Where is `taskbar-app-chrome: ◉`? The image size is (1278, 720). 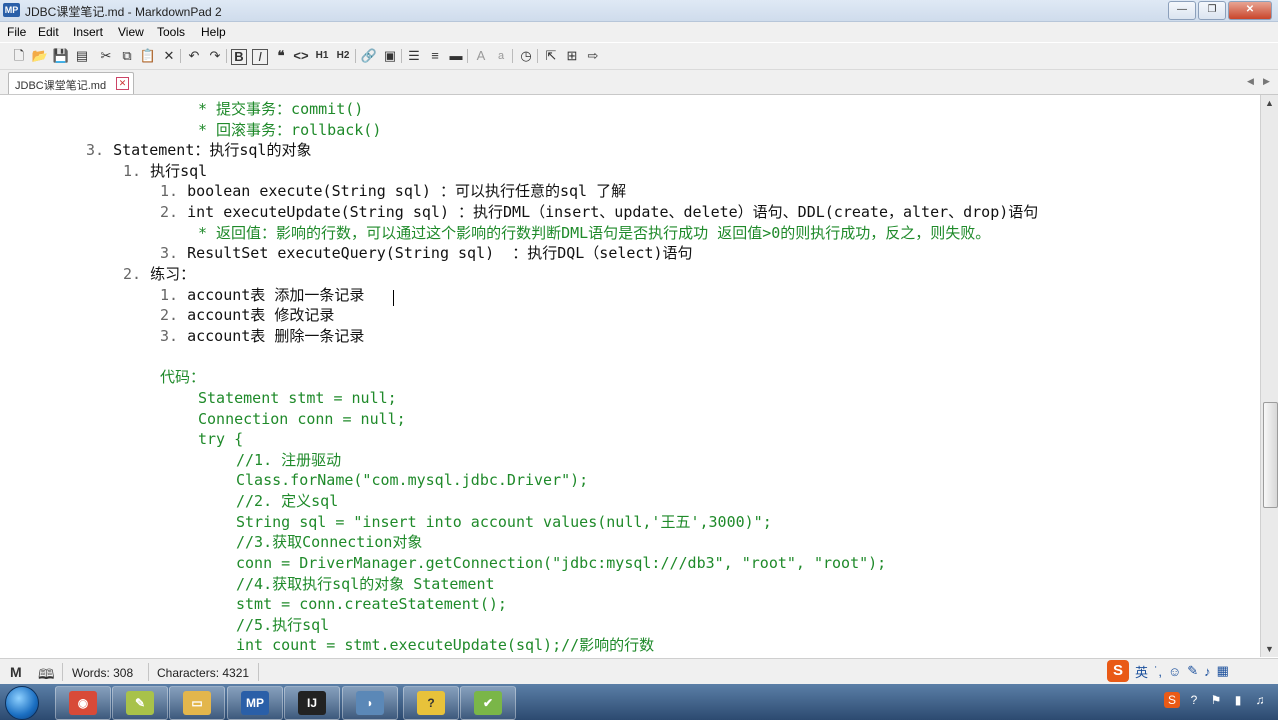 taskbar-app-chrome: ◉ is located at coordinates (83, 703).